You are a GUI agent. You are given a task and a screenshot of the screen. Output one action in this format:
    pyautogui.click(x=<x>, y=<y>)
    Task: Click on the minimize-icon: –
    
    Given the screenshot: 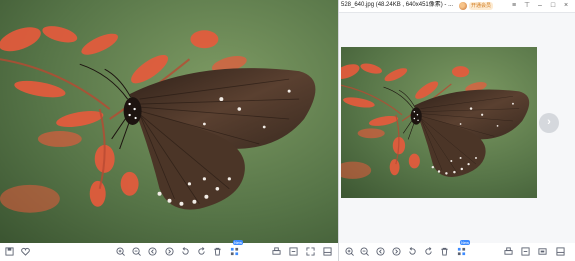 What is the action you would take?
    pyautogui.click(x=540, y=6)
    